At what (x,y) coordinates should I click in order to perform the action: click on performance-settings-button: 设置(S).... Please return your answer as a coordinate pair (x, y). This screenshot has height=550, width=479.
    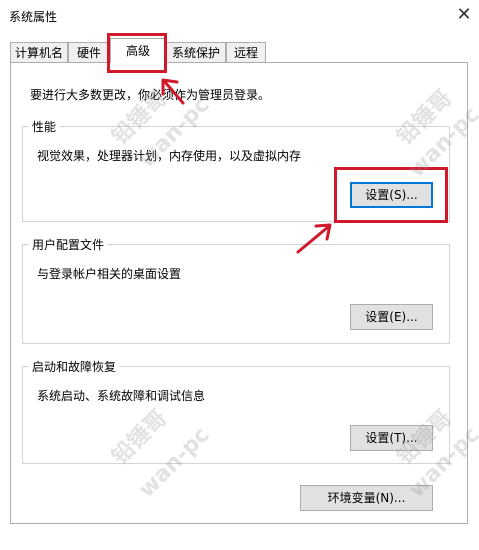
    Looking at the image, I should click on (391, 195).